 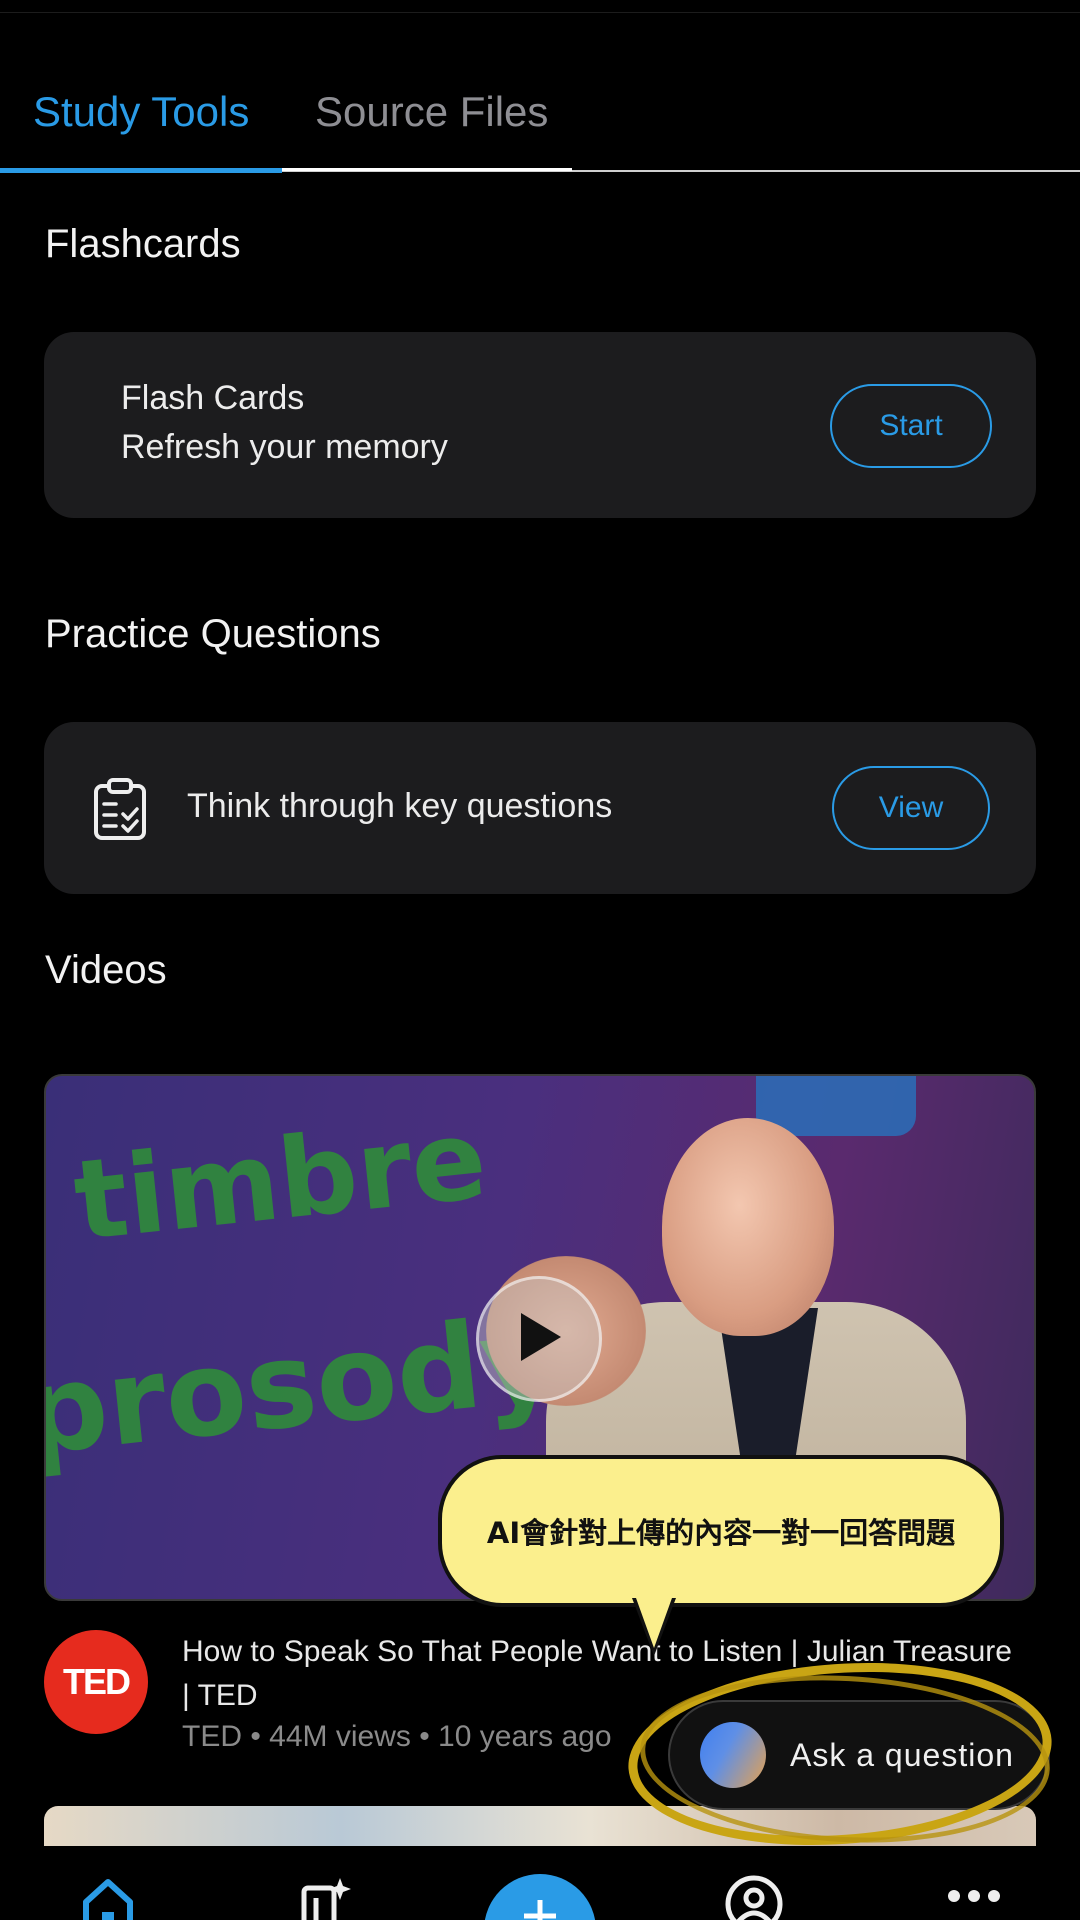 What do you see at coordinates (280, 1180) in the screenshot?
I see `thumbnail-word-timbre: timbre` at bounding box center [280, 1180].